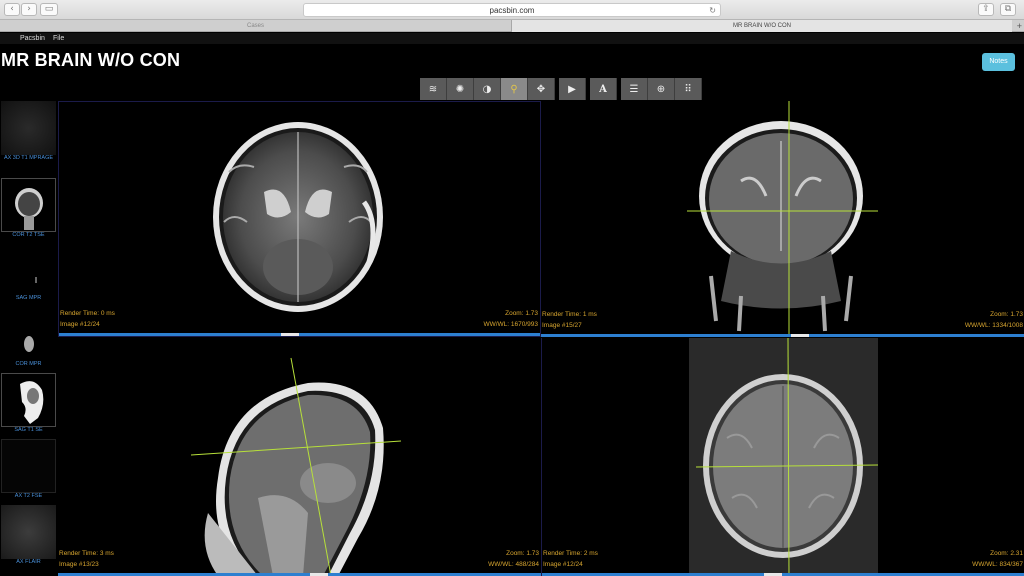  Describe the element at coordinates (28, 496) in the screenshot. I see `series-label: AX T2 FSE` at that location.